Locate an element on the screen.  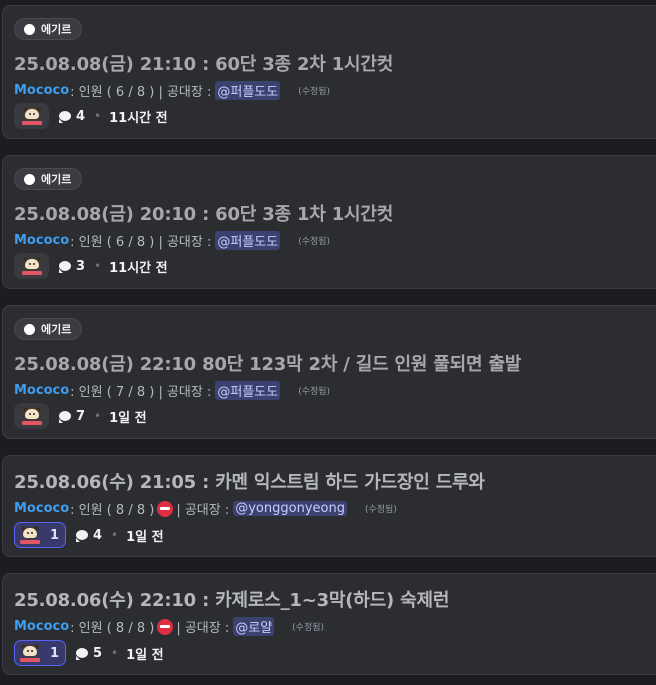
post-footer: 1 4 • 1일 전 is located at coordinates (89, 535).